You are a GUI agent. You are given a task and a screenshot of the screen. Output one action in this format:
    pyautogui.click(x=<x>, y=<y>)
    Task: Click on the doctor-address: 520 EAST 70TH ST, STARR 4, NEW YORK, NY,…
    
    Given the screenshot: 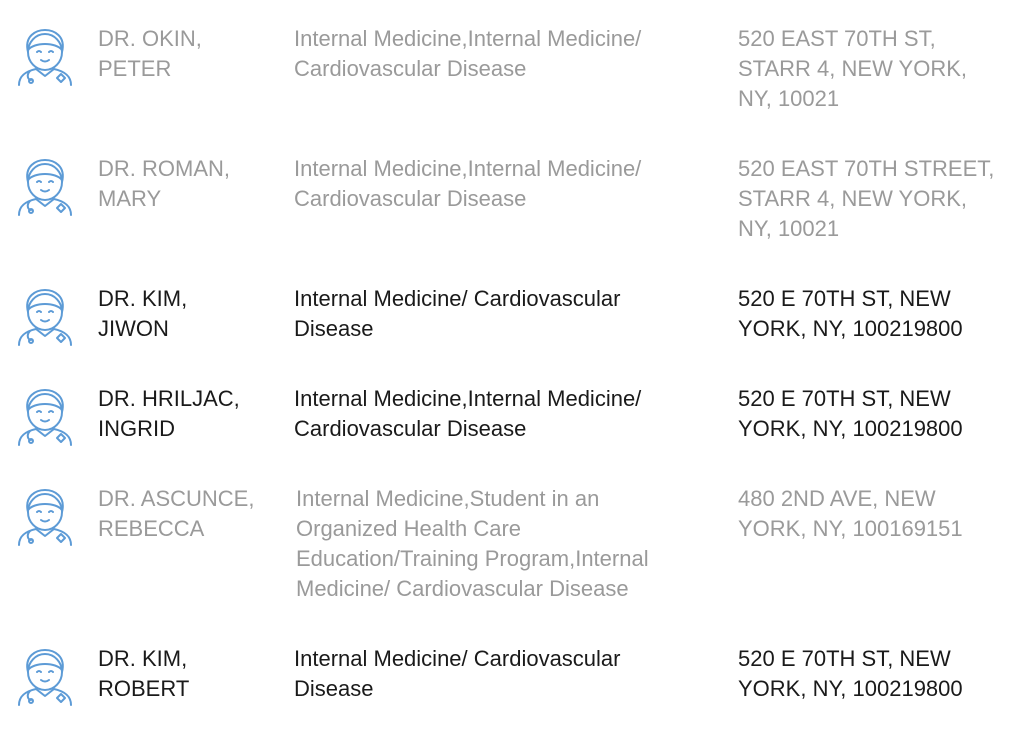 What is the action you would take?
    pyautogui.click(x=853, y=68)
    